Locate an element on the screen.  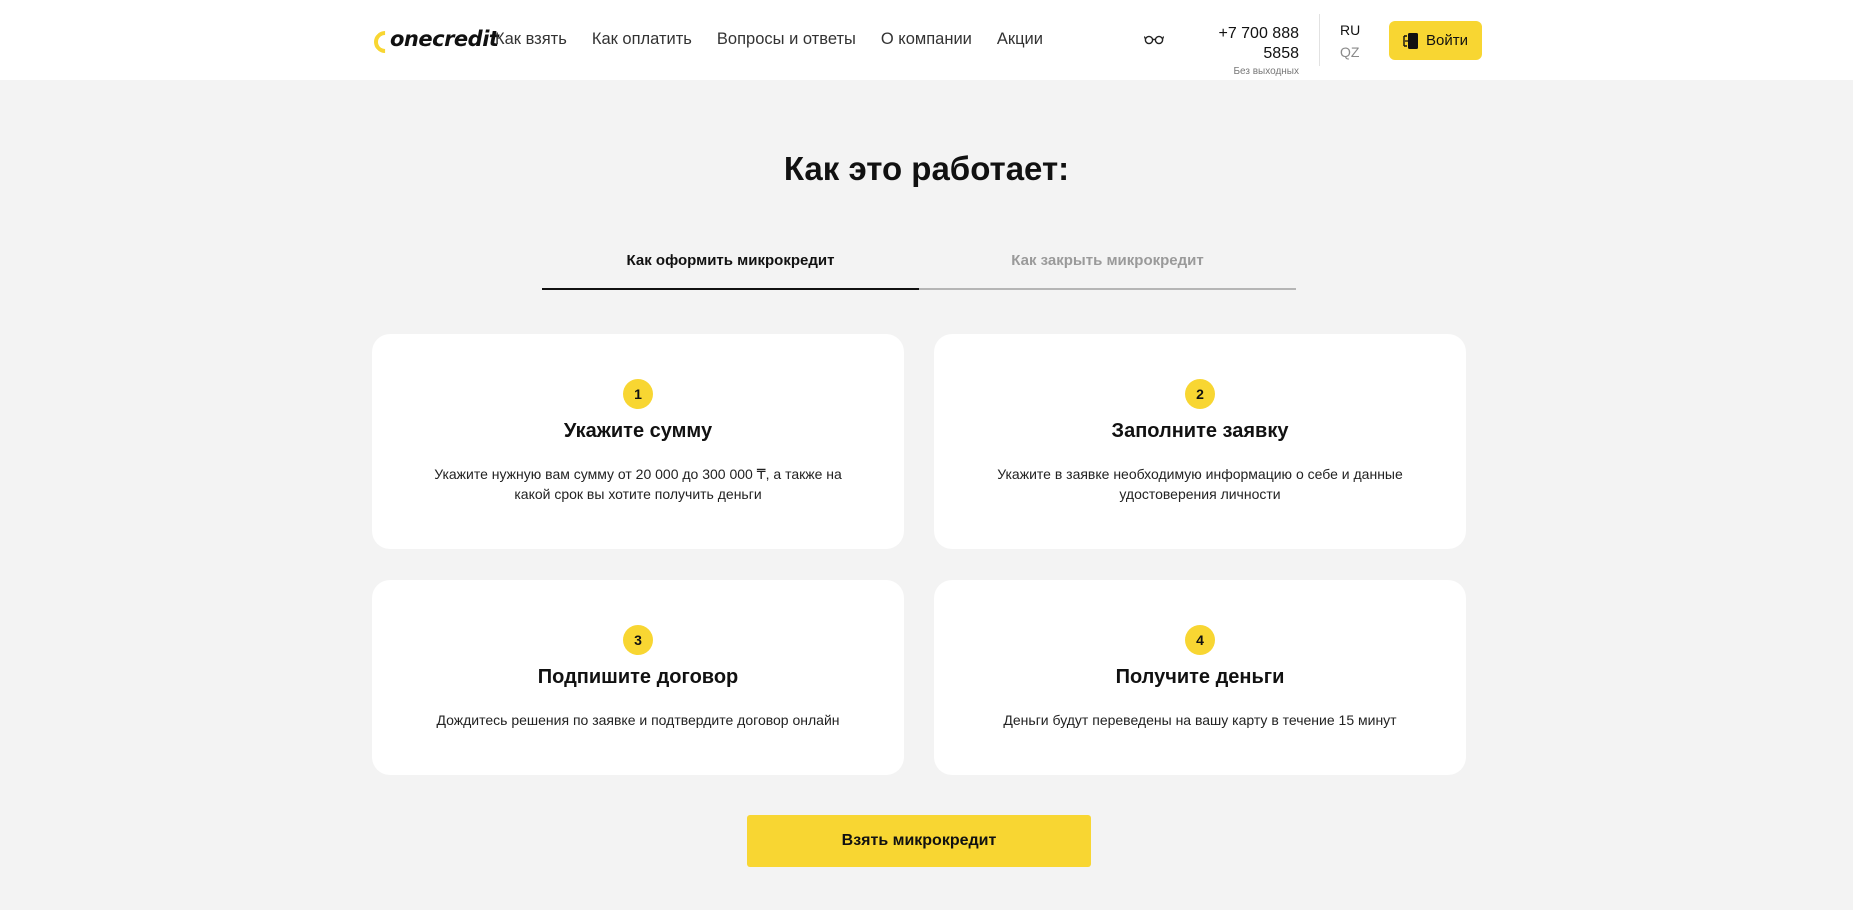
phone-block: +7 700 888 5858 Без выходных is located at coordinates (1239, 50).